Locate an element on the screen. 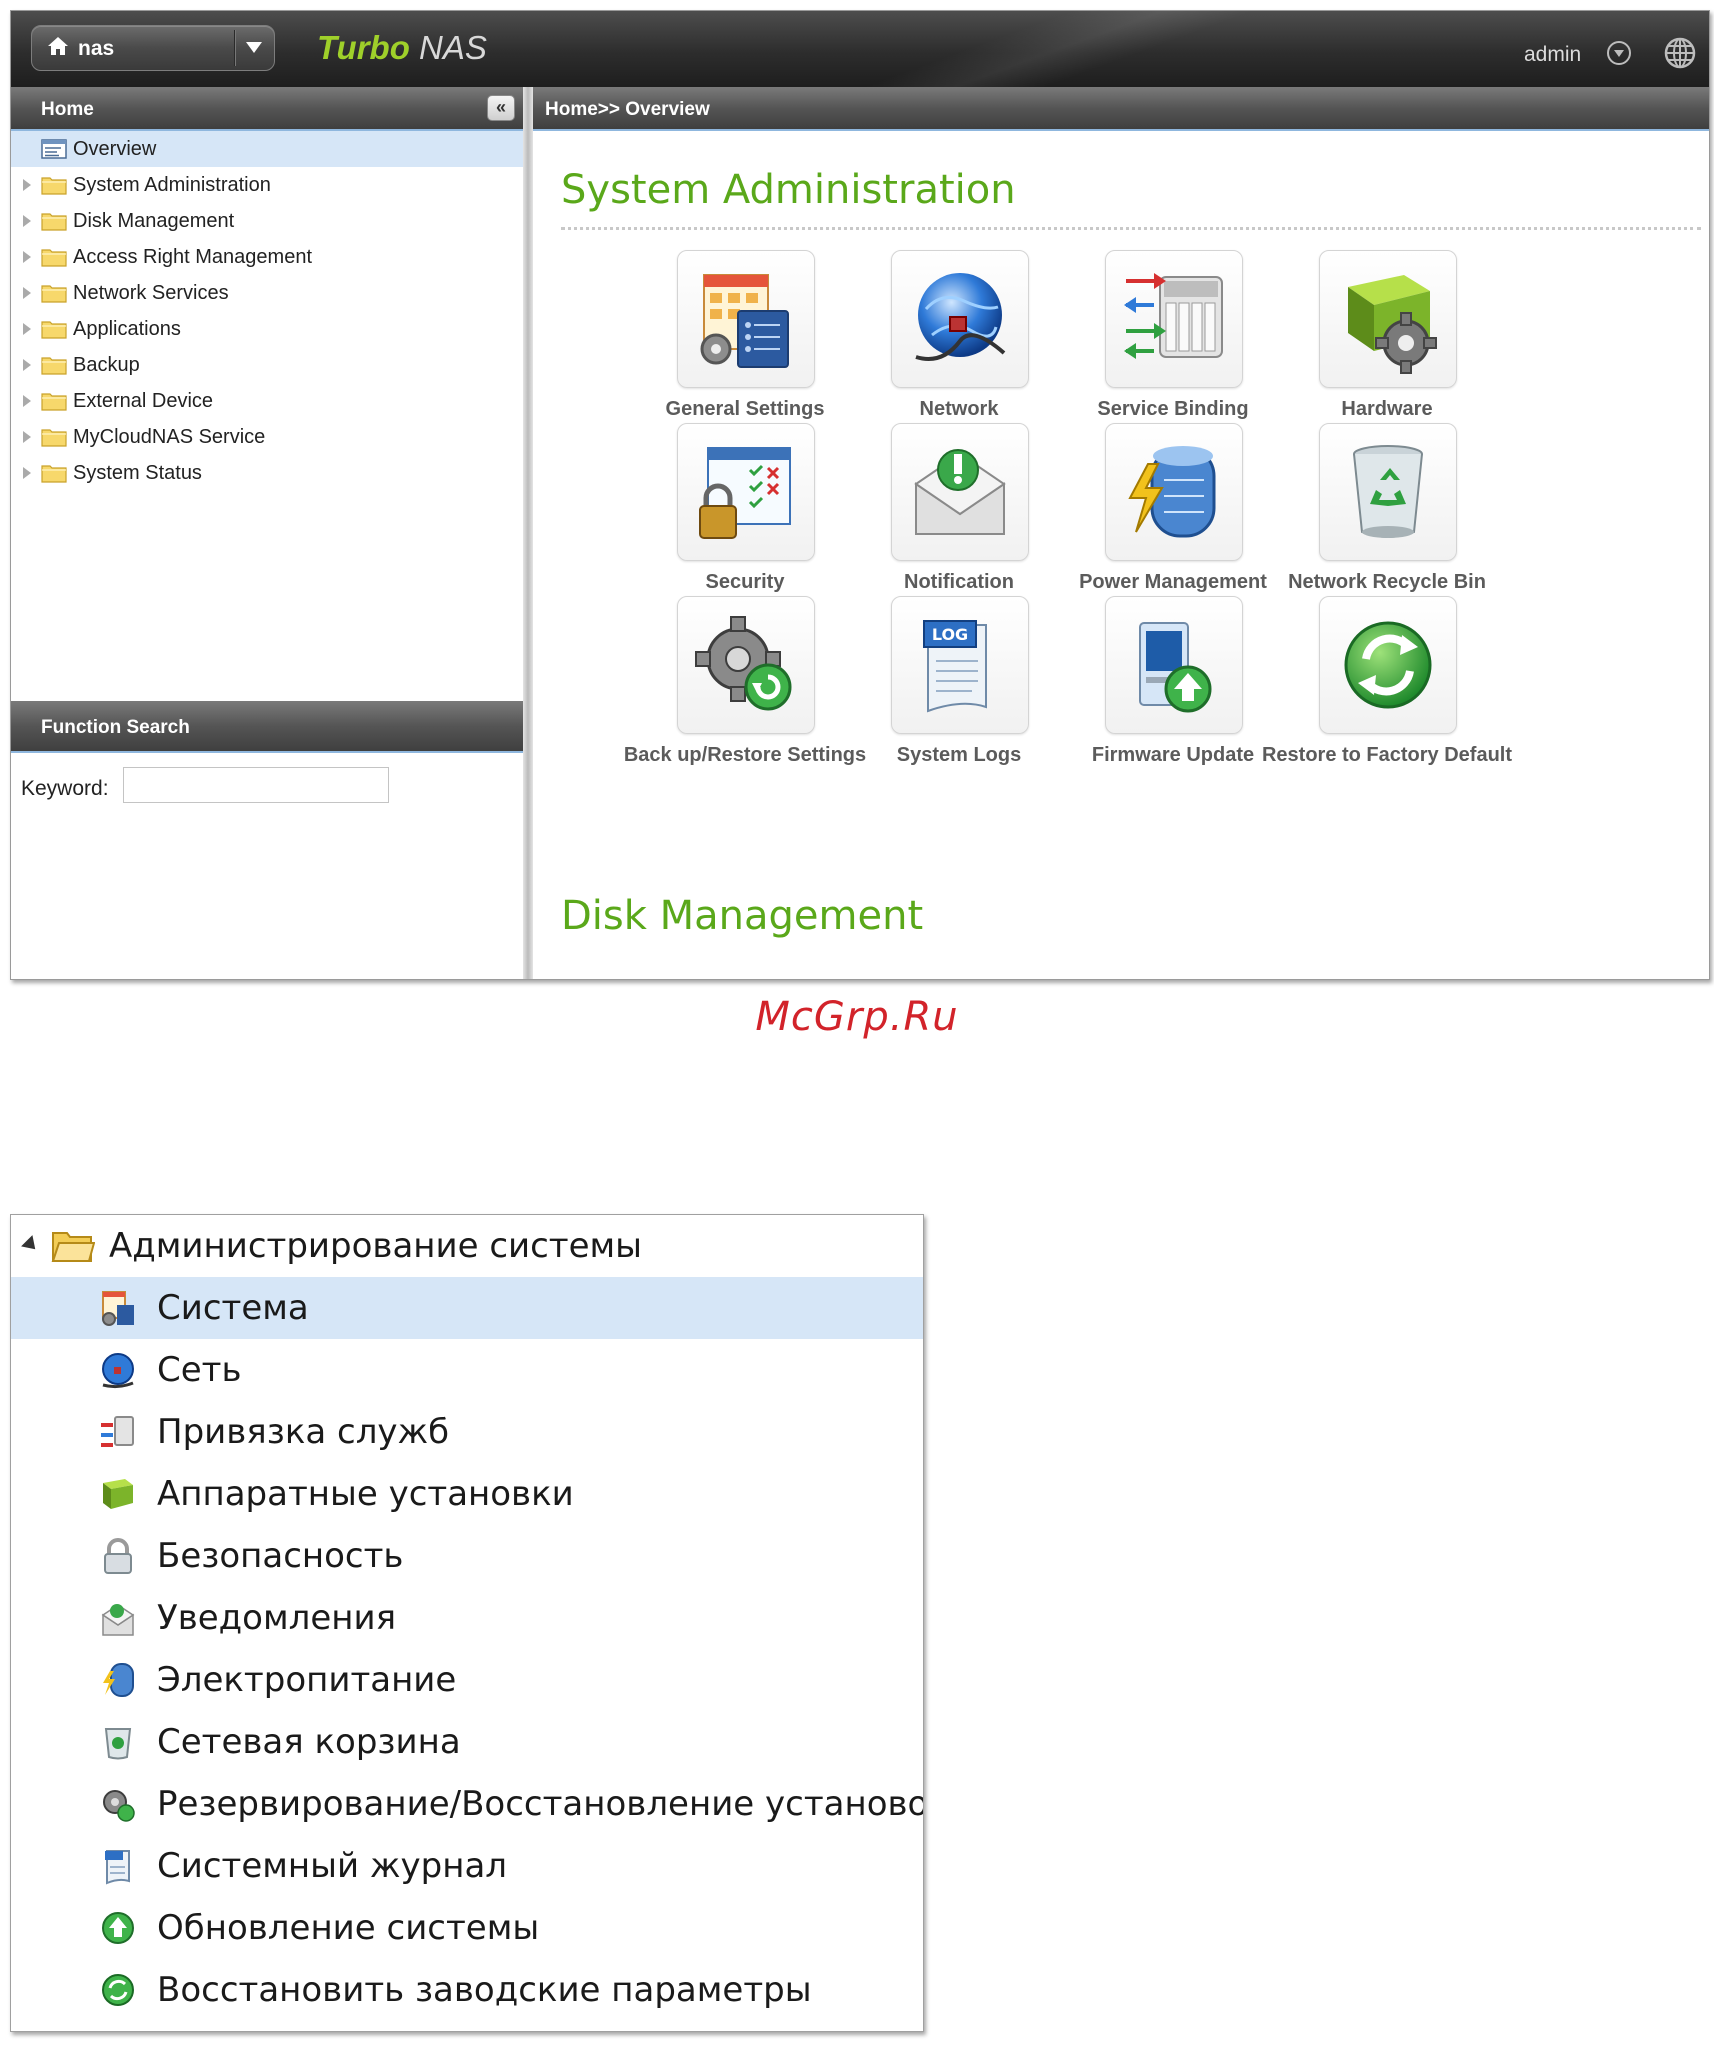 The image size is (1714, 2050). tile-hardware: Hardware is located at coordinates (1387, 350).